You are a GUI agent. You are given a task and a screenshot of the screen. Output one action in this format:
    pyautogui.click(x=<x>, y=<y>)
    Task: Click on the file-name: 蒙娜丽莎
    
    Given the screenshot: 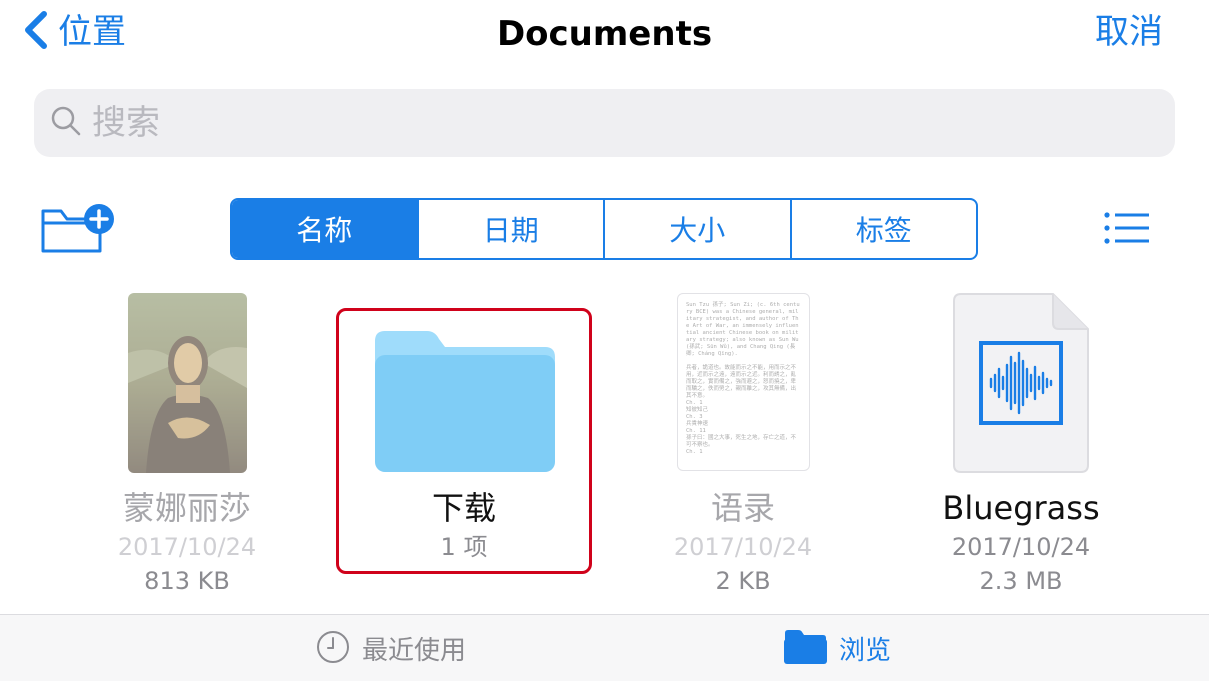 What is the action you would take?
    pyautogui.click(x=186, y=508)
    